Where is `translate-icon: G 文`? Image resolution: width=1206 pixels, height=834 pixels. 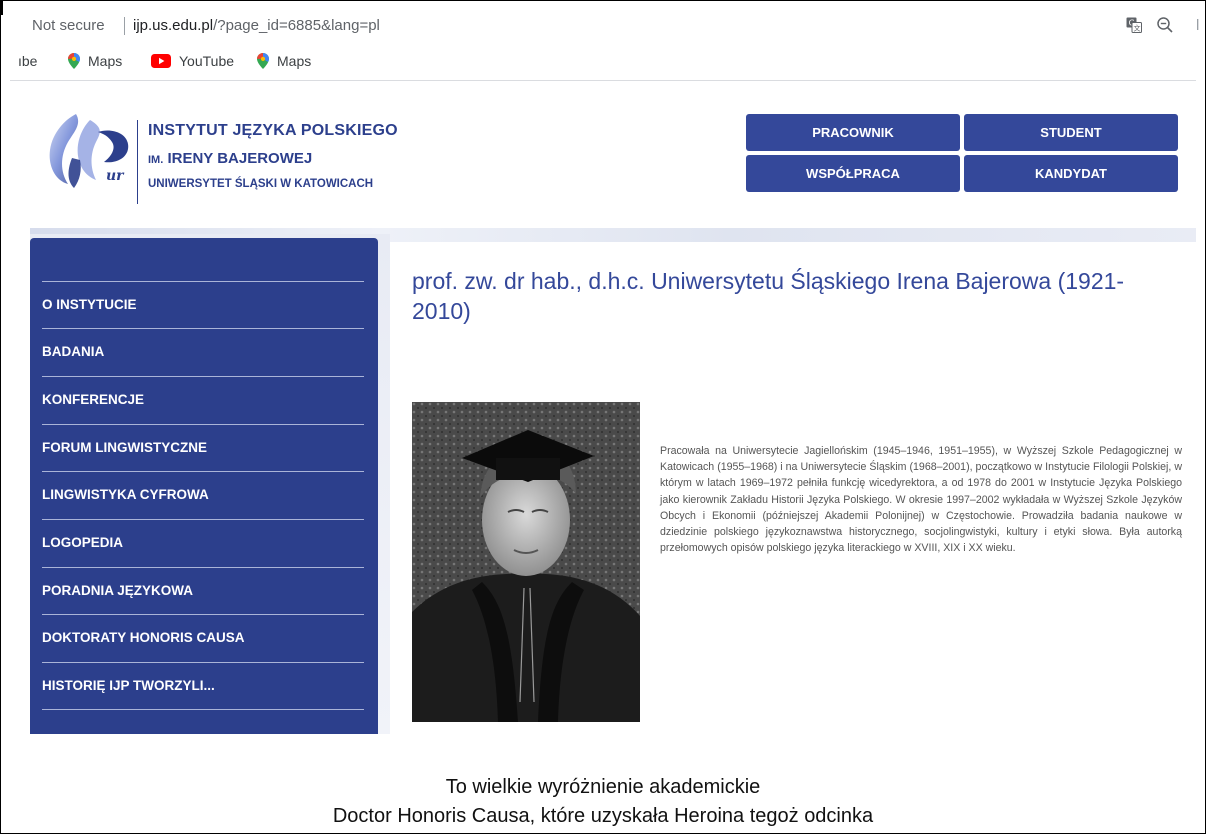 translate-icon: G 文 is located at coordinates (1134, 25).